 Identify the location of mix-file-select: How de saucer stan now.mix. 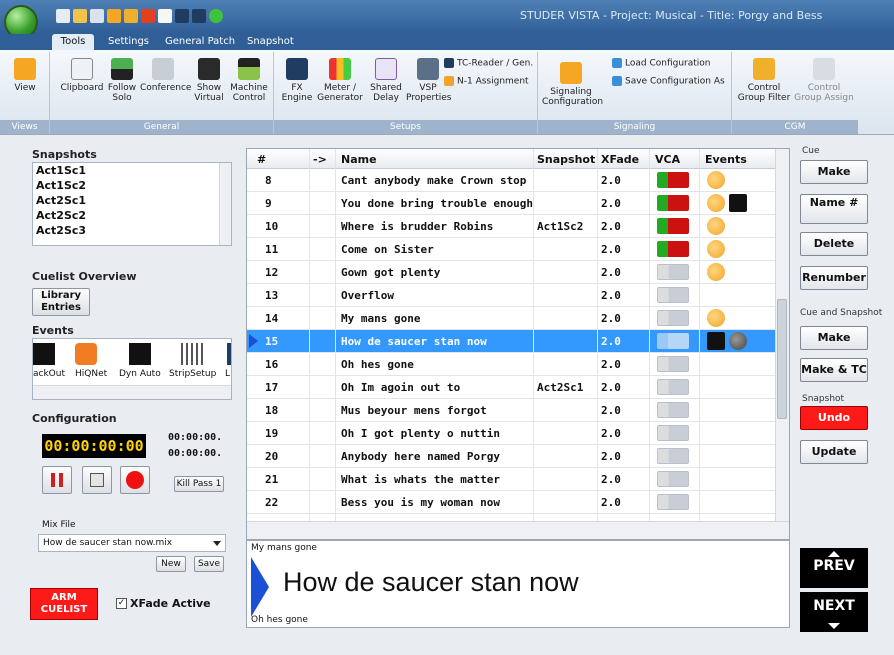
(132, 543).